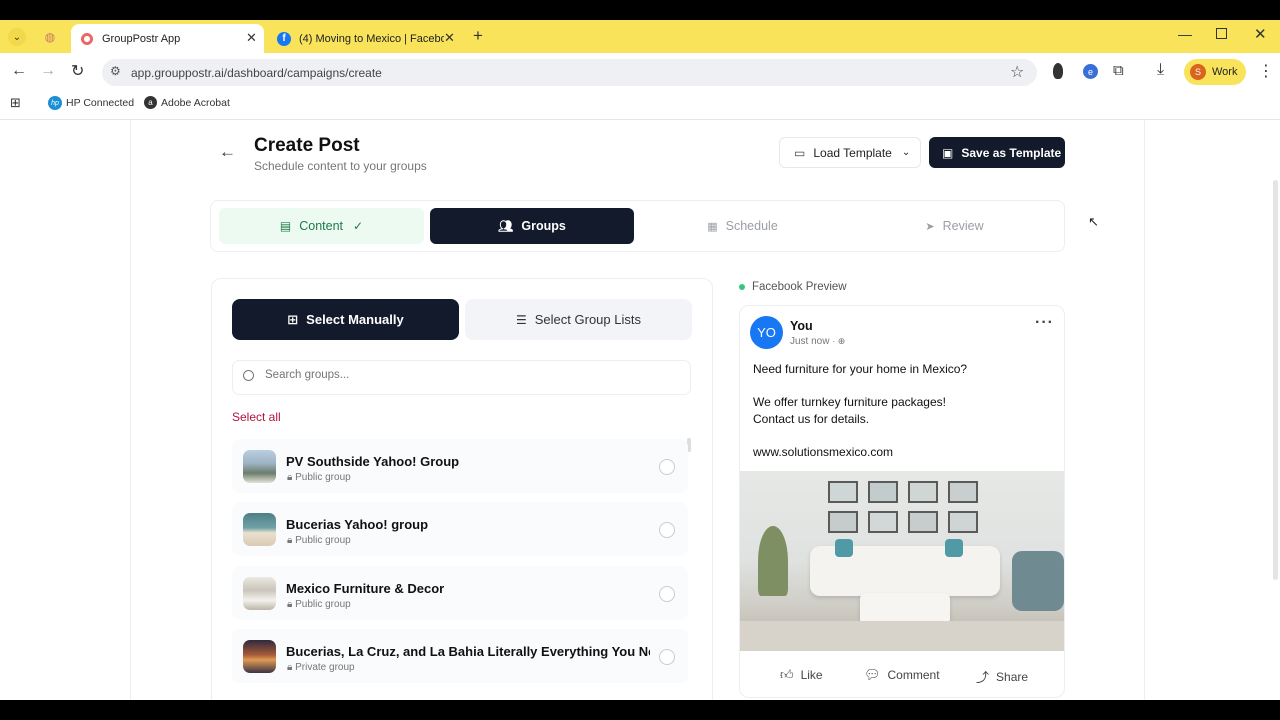 This screenshot has height=720, width=1280. What do you see at coordinates (860, 369) in the screenshot?
I see `post-line: Need furniture for your home in Mexico?` at bounding box center [860, 369].